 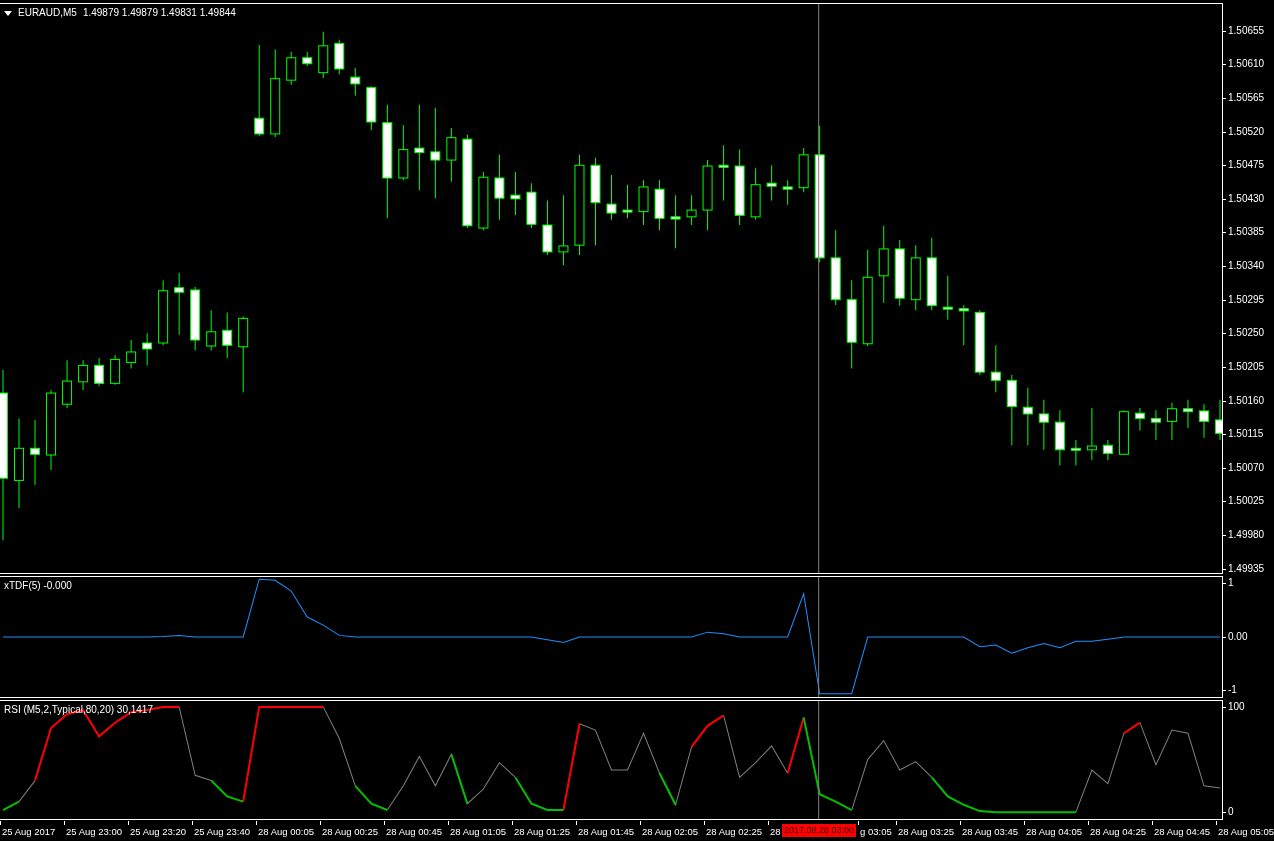 What do you see at coordinates (1246, 366) in the screenshot?
I see `price-label: 1.50205` at bounding box center [1246, 366].